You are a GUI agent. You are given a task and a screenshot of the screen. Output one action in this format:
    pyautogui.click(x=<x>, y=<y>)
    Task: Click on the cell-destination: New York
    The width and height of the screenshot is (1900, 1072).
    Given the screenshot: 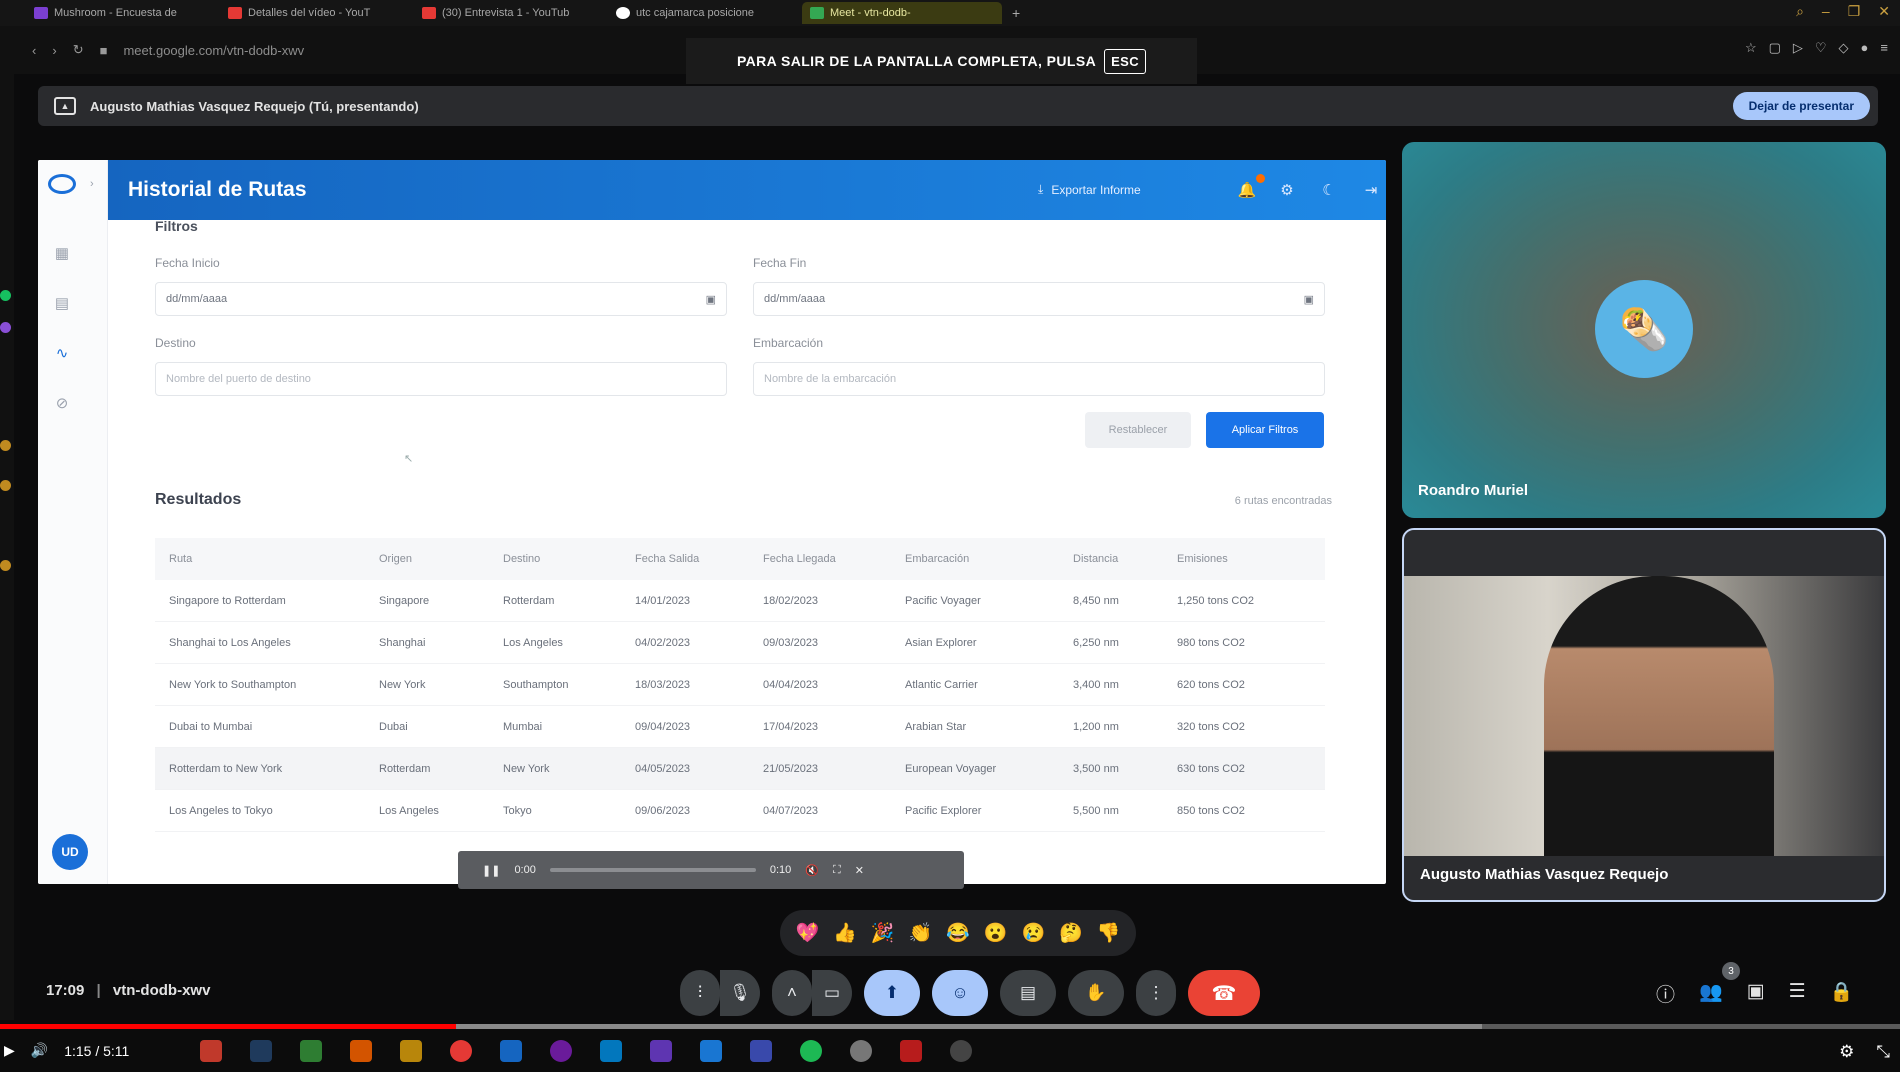 What is the action you would take?
    pyautogui.click(x=526, y=768)
    